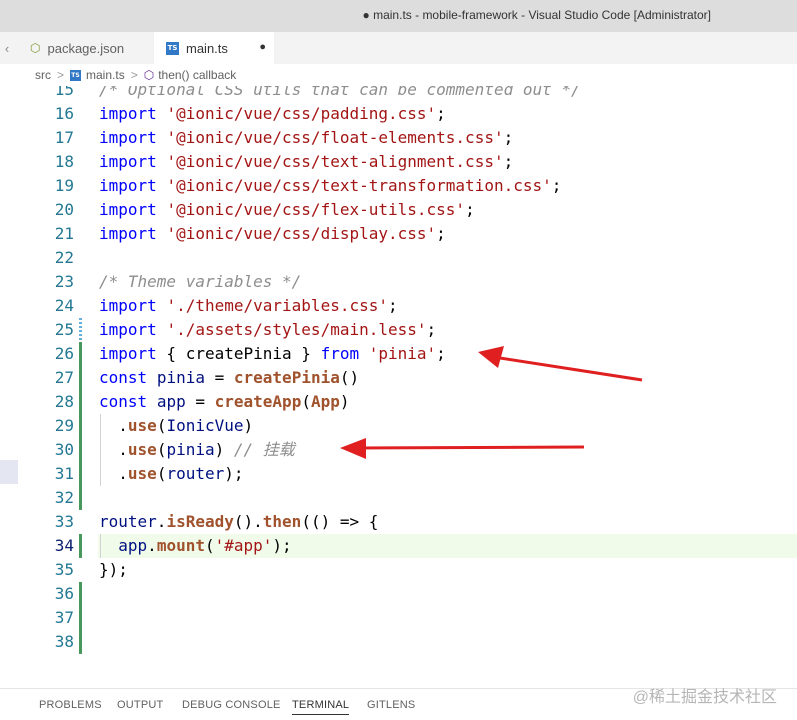 Image resolution: width=797 pixels, height=720 pixels. I want to click on tab-main-ts: TS main.ts ●, so click(214, 48).